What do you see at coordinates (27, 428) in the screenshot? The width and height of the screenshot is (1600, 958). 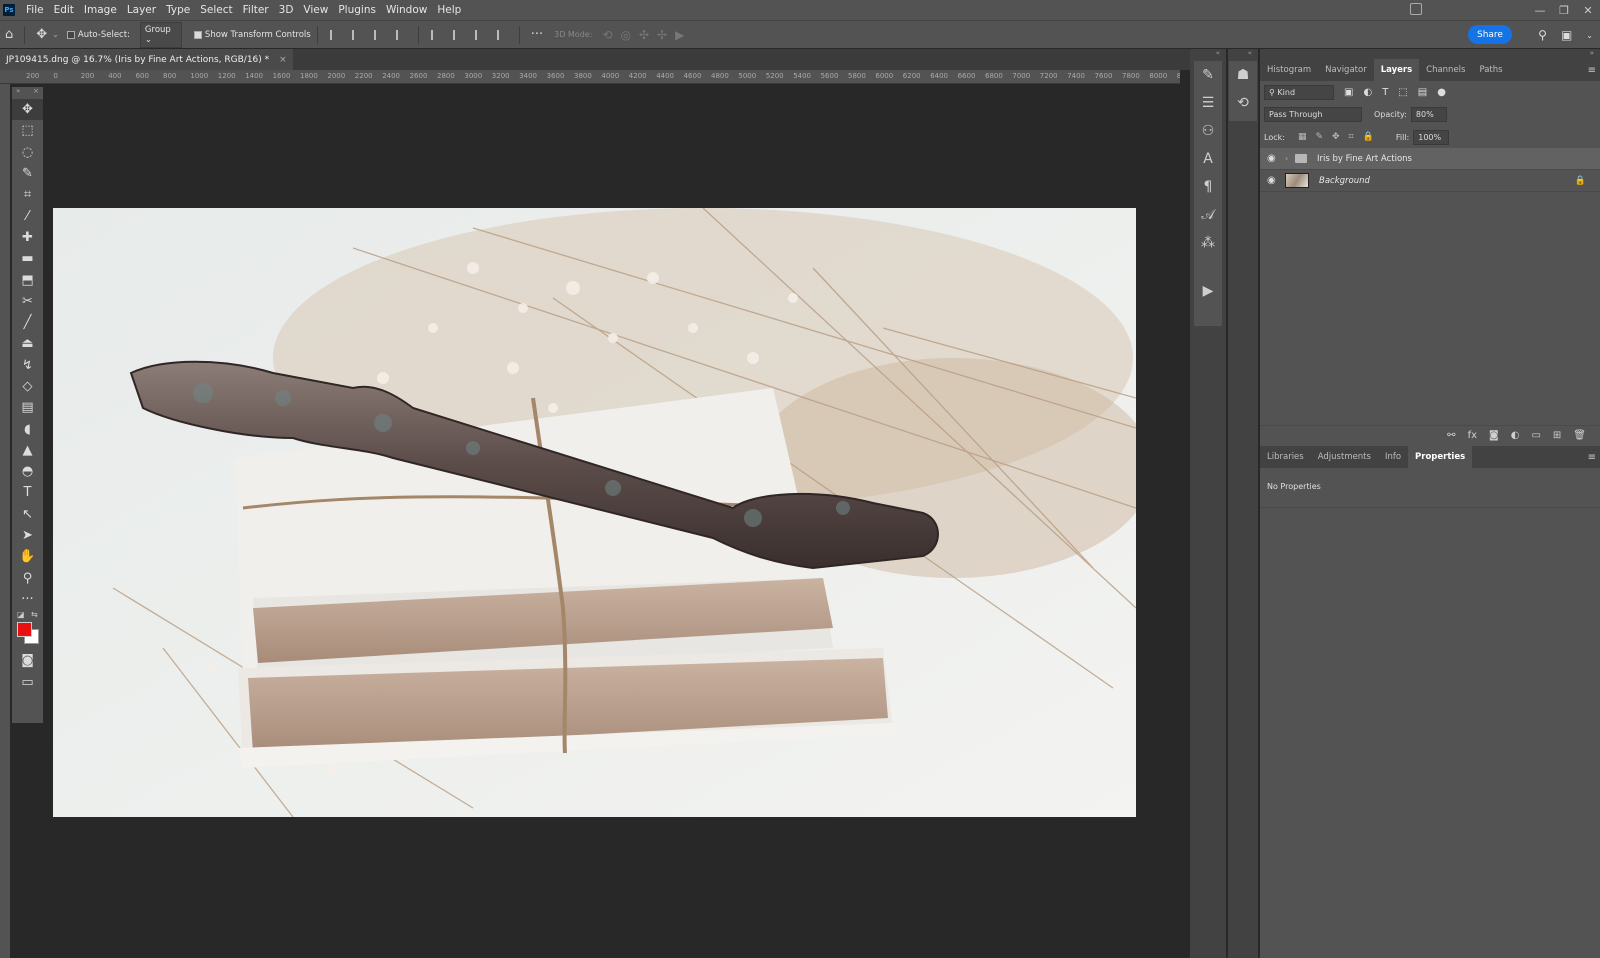 I see `blur-tool: ◖` at bounding box center [27, 428].